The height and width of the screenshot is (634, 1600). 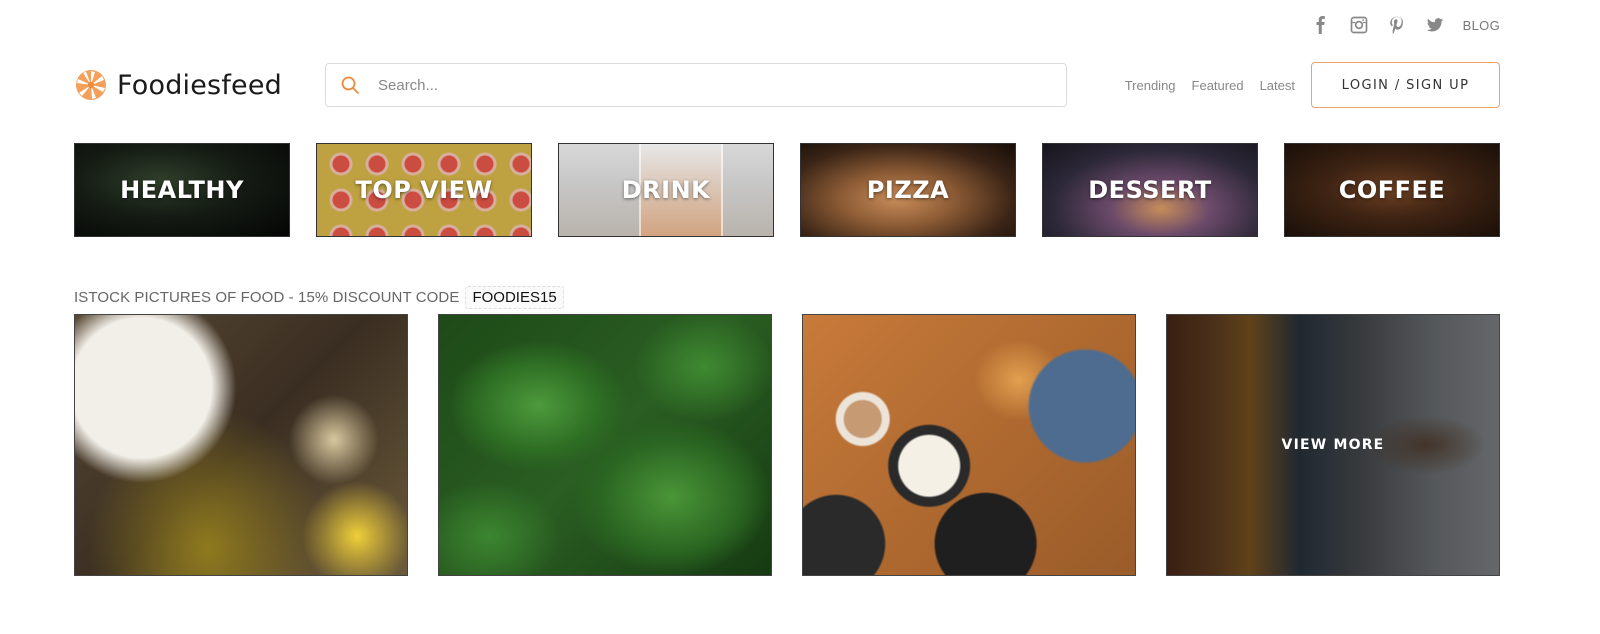 What do you see at coordinates (1397, 25) in the screenshot?
I see `pinterest-icon` at bounding box center [1397, 25].